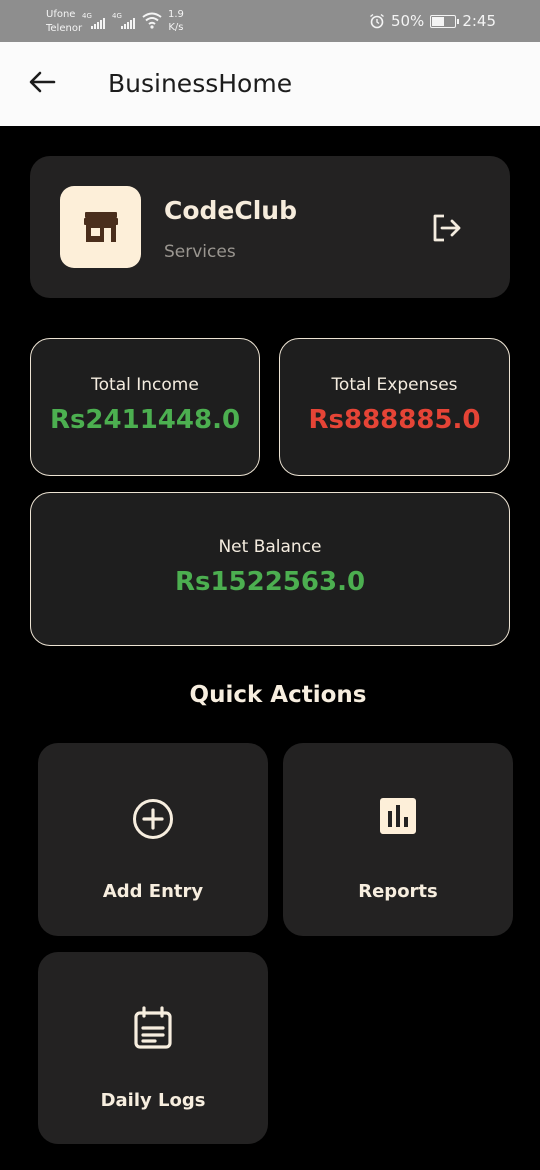 This screenshot has width=540, height=1170. Describe the element at coordinates (152, 20) in the screenshot. I see `wifi-icon` at that location.